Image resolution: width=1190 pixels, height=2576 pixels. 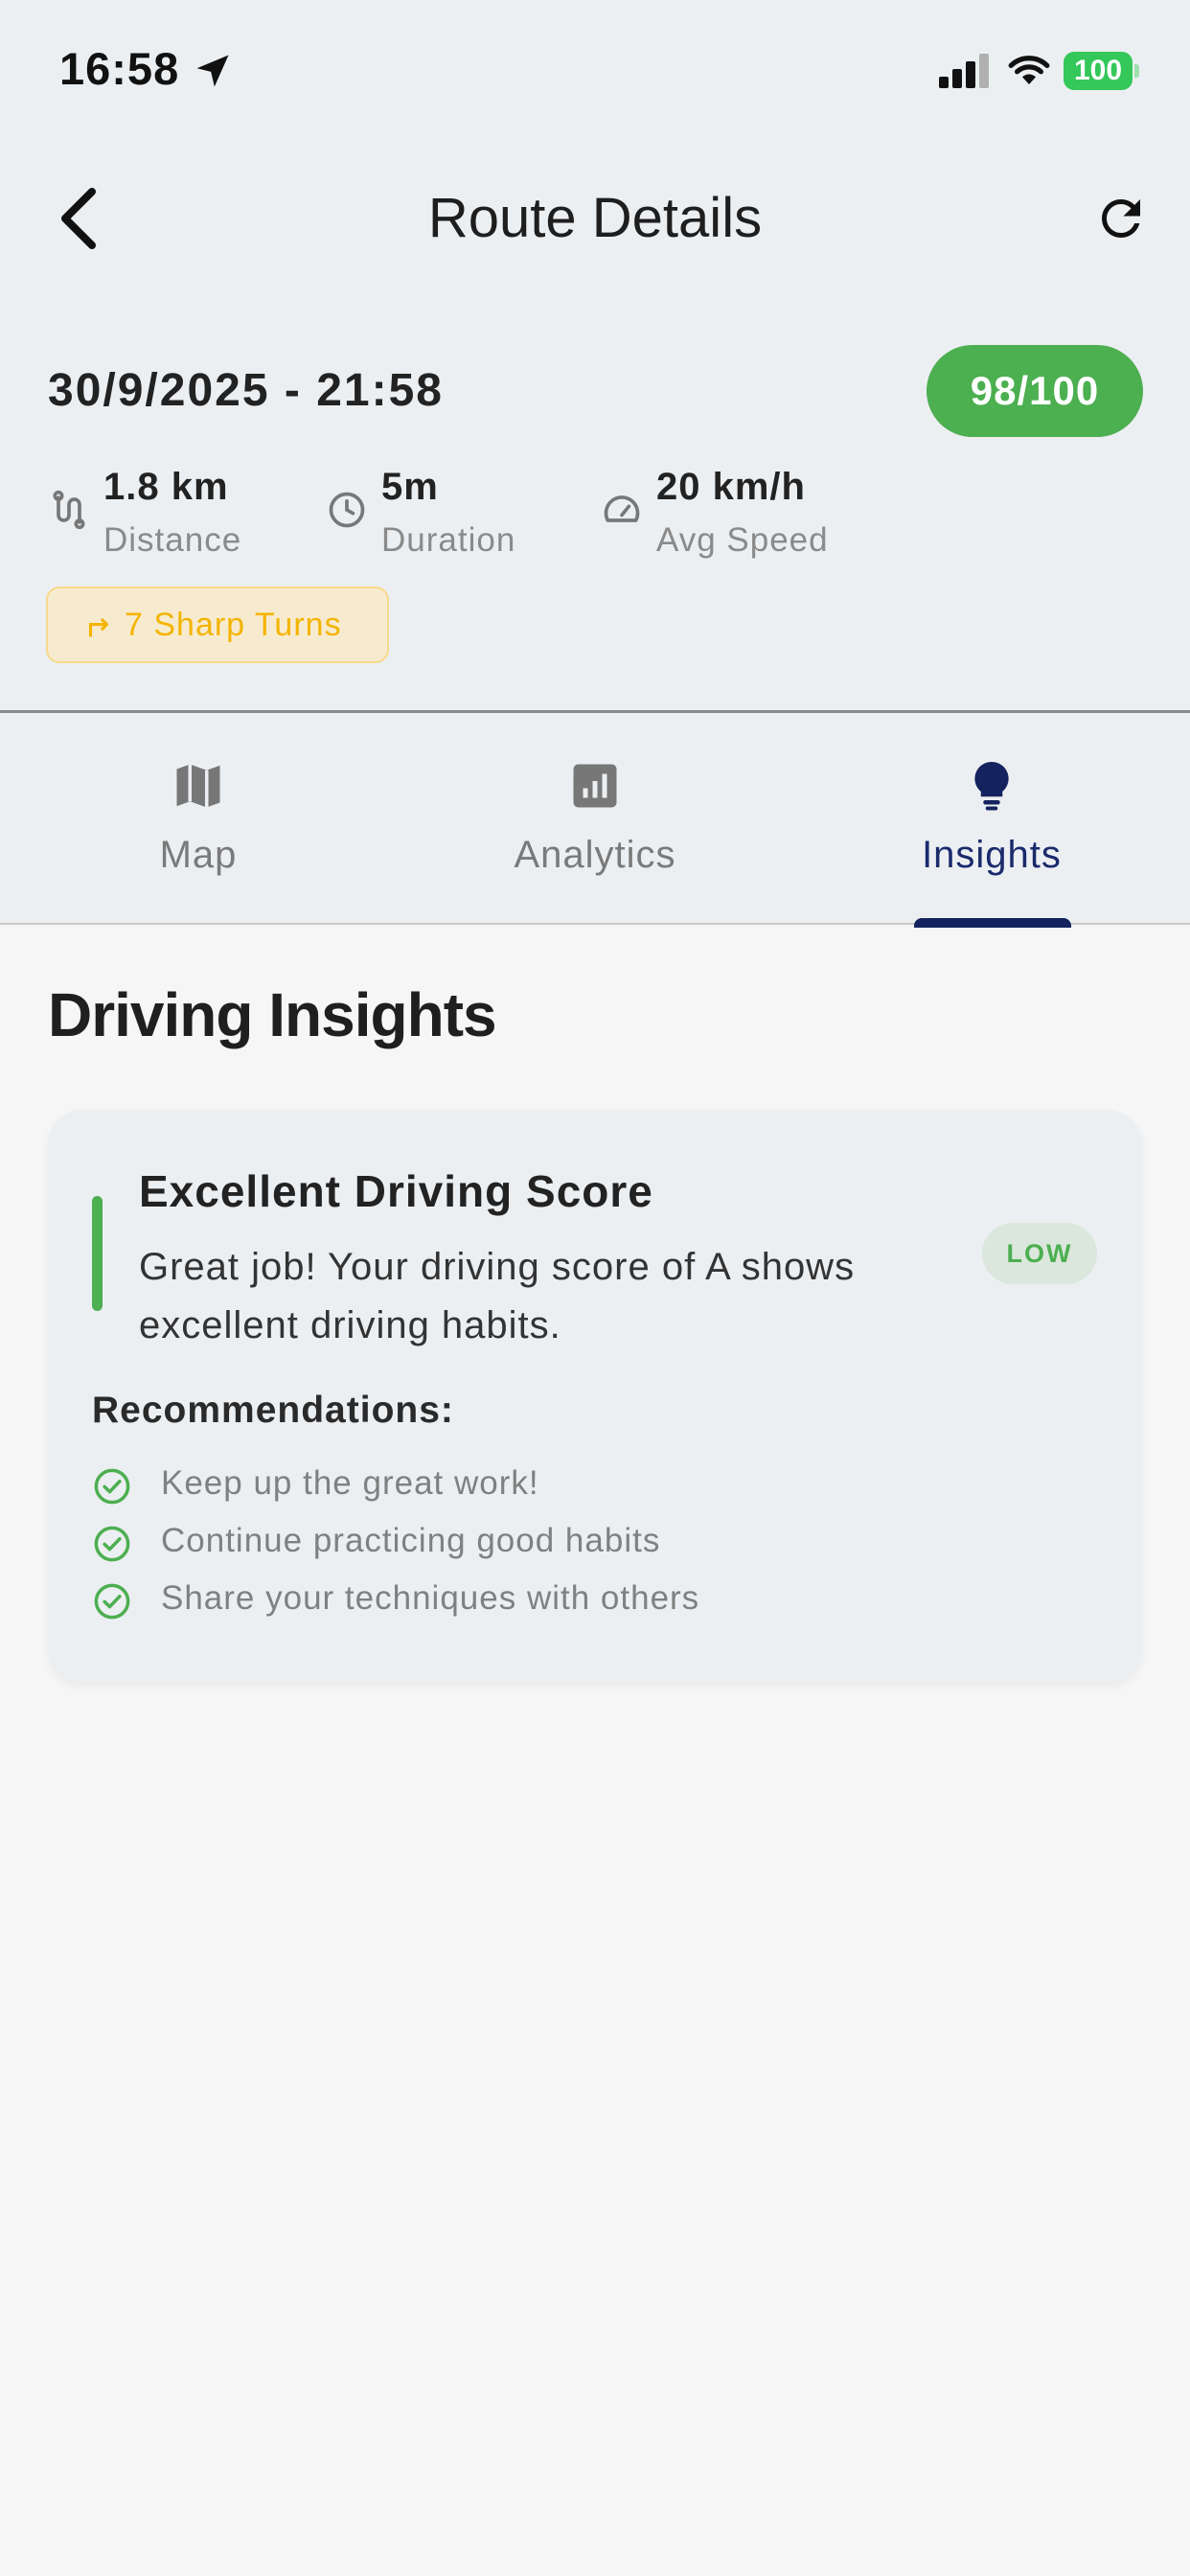 What do you see at coordinates (1121, 218) in the screenshot?
I see `refresh-icon` at bounding box center [1121, 218].